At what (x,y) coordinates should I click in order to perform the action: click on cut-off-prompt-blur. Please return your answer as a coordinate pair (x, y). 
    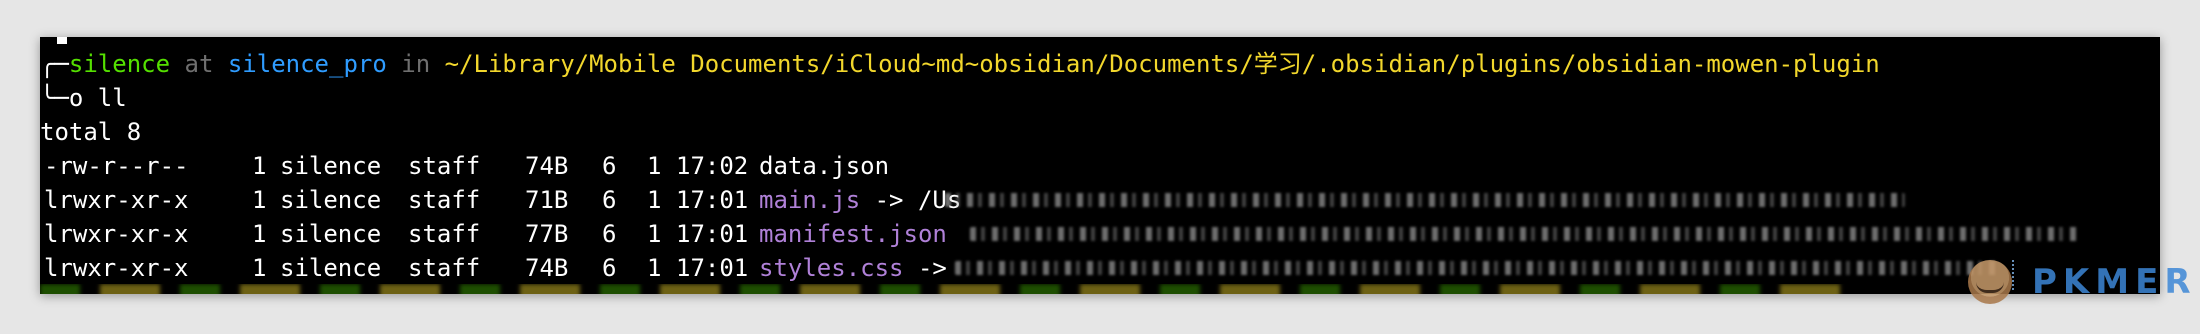
    Looking at the image, I should click on (940, 289).